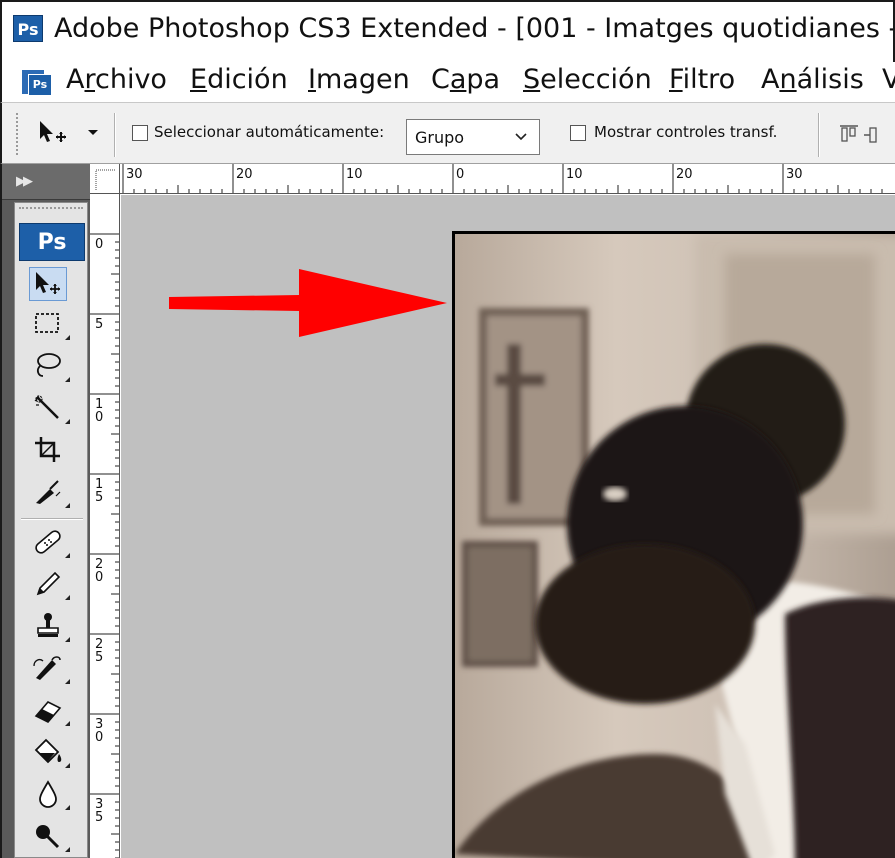 The height and width of the screenshot is (858, 895). I want to click on lasso-tool, so click(49, 366).